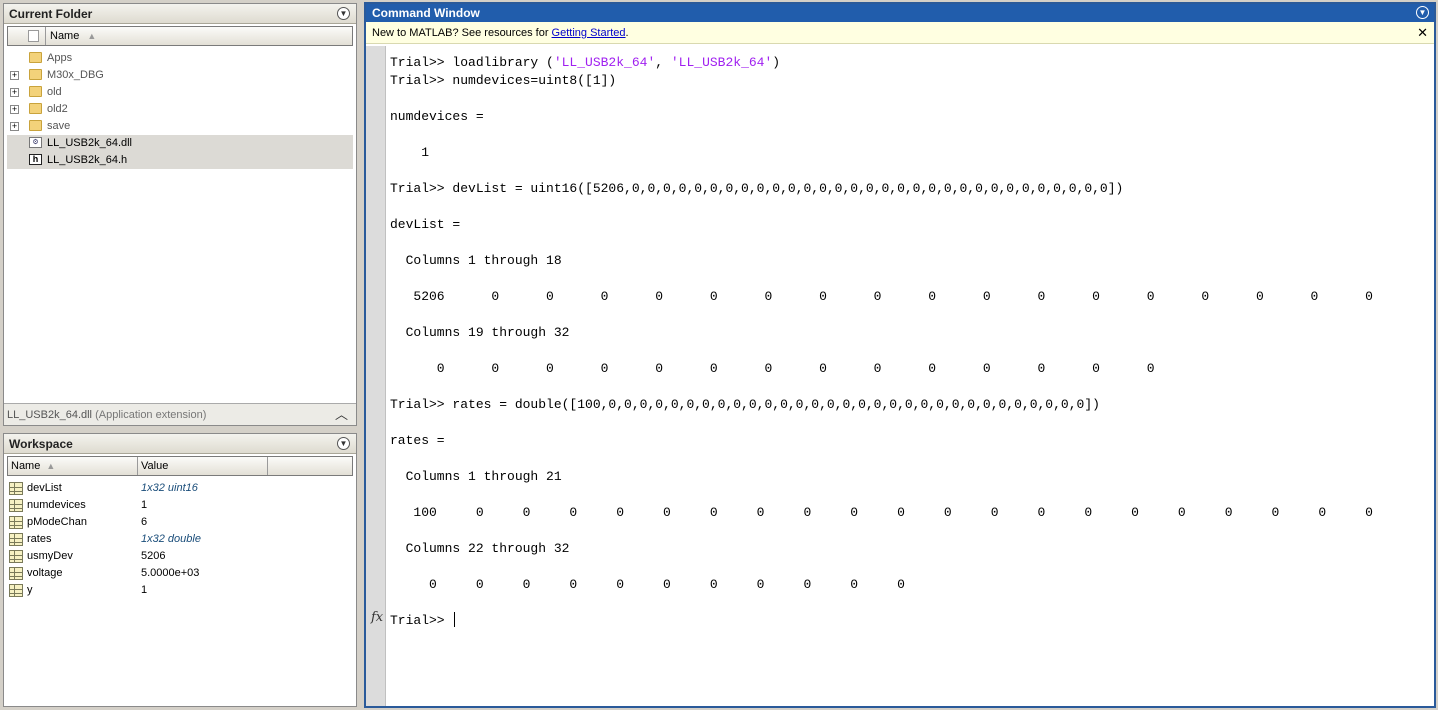 This screenshot has width=1438, height=710. Describe the element at coordinates (417, 440) in the screenshot. I see `command-text: rates =` at that location.